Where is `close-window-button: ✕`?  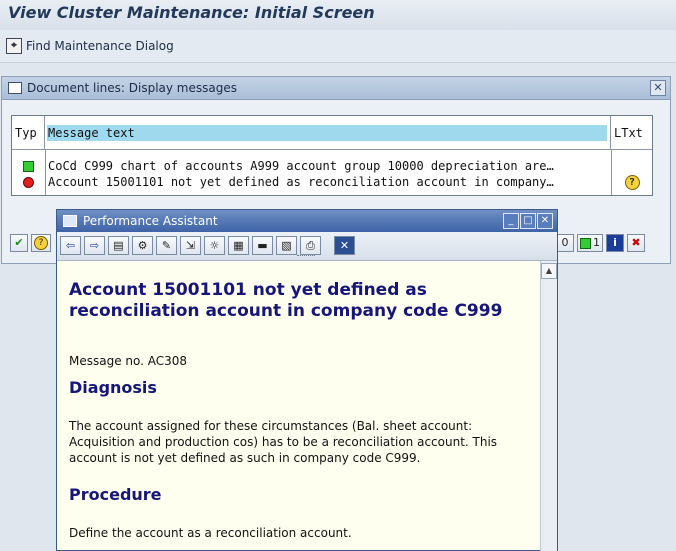 close-window-button: ✕ is located at coordinates (545, 221).